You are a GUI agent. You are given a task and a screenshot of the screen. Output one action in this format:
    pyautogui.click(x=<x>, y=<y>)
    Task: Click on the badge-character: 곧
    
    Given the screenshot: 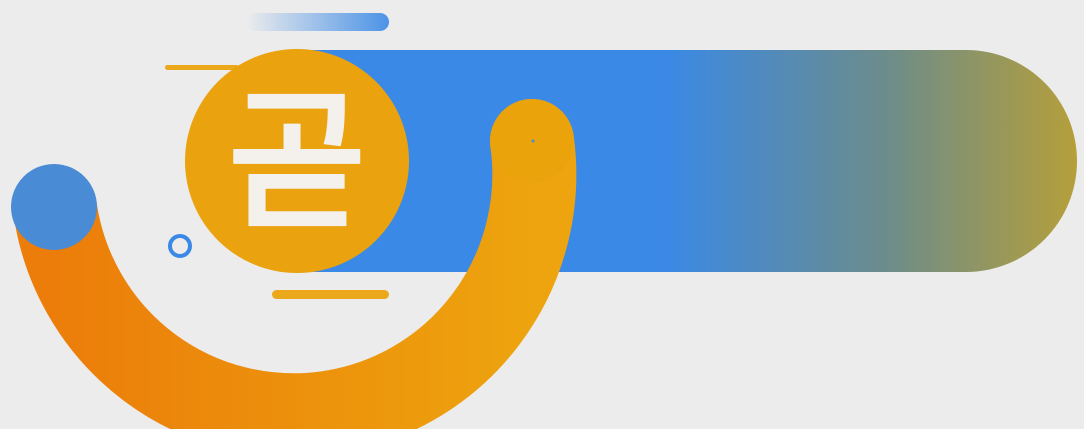 What is the action you would take?
    pyautogui.click(x=296, y=163)
    